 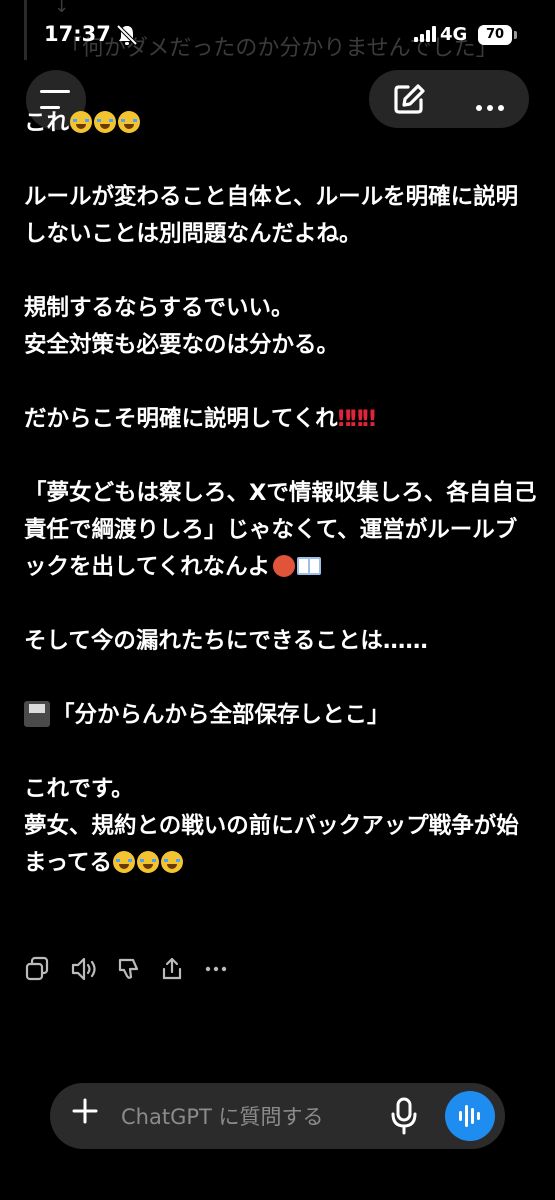 I want to click on network-type: 4G, so click(x=454, y=34).